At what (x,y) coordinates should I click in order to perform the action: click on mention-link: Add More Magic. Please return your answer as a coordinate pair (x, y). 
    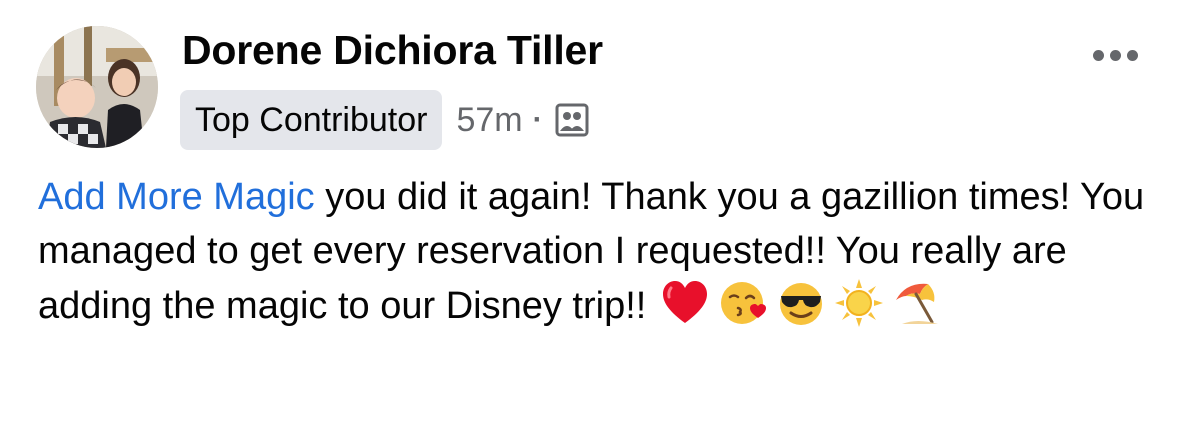
    Looking at the image, I should click on (176, 197).